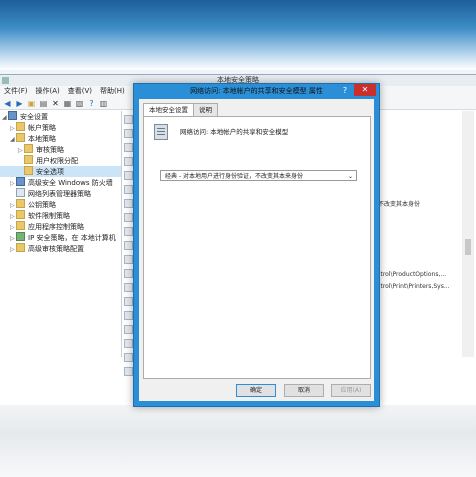  I want to click on sharing-model-select: 经典 - 对本地用户进行身份验证，不改变其本来身份 ⌄, so click(258, 175).